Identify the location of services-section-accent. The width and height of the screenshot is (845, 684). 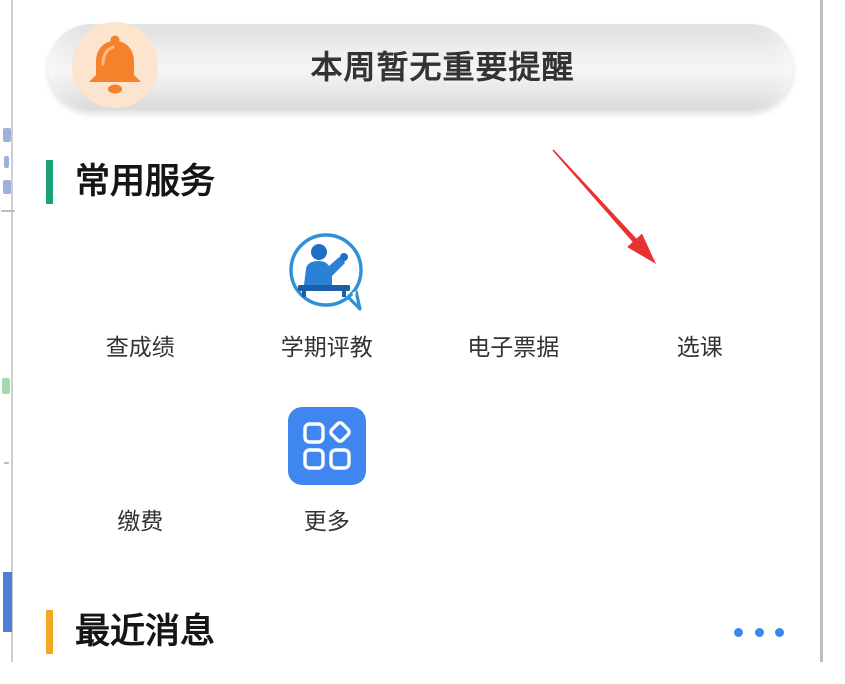
(49, 182).